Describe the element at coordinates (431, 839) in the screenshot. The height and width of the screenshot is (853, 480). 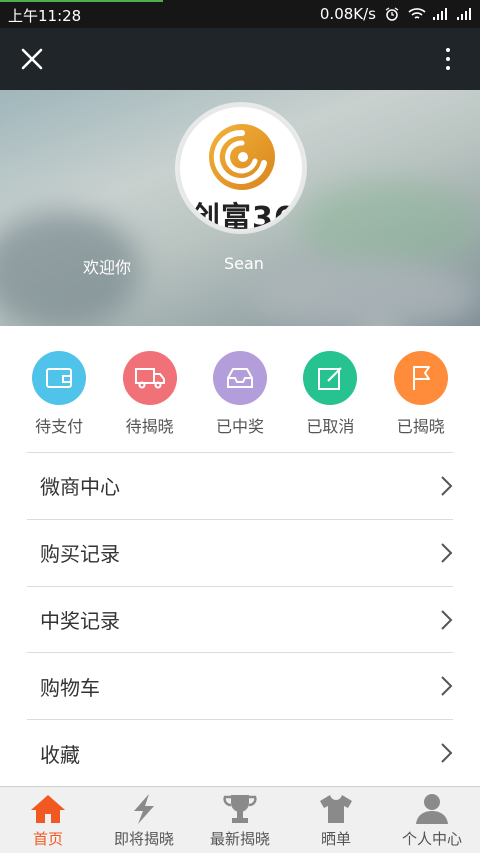
I see `tab-label: 个人中心` at that location.